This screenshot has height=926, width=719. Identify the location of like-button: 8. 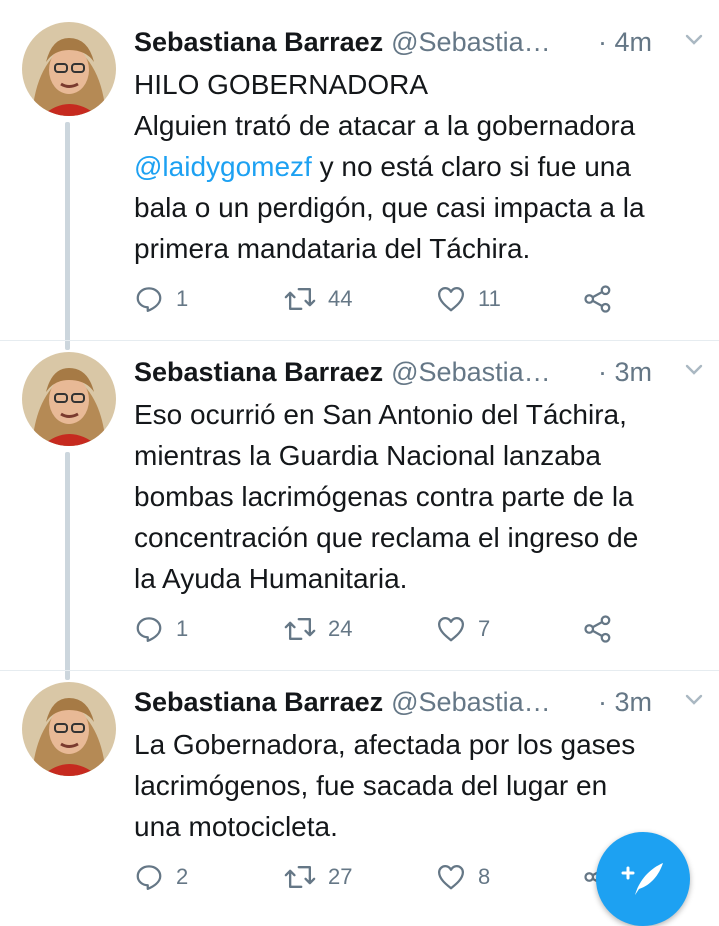
(463, 877).